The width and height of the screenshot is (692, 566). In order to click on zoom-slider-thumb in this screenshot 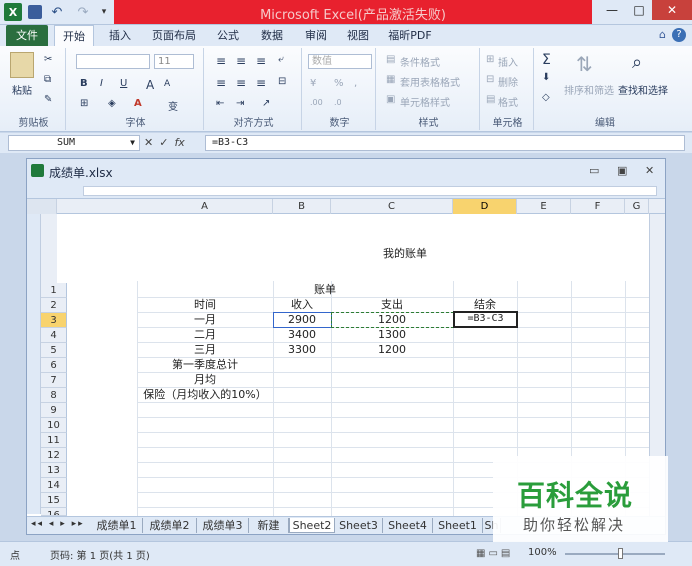, I will do `click(620, 553)`.